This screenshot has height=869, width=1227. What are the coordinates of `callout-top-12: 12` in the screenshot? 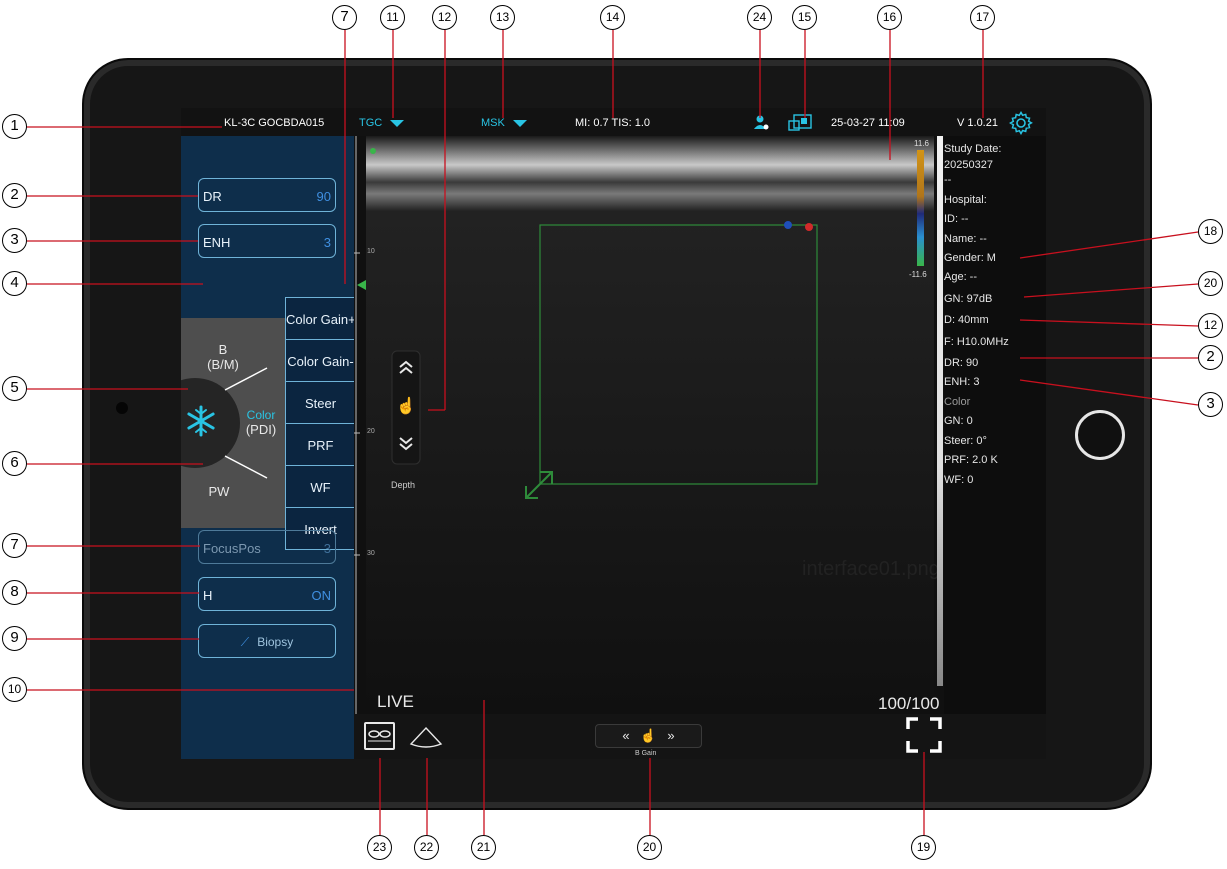 It's located at (444, 17).